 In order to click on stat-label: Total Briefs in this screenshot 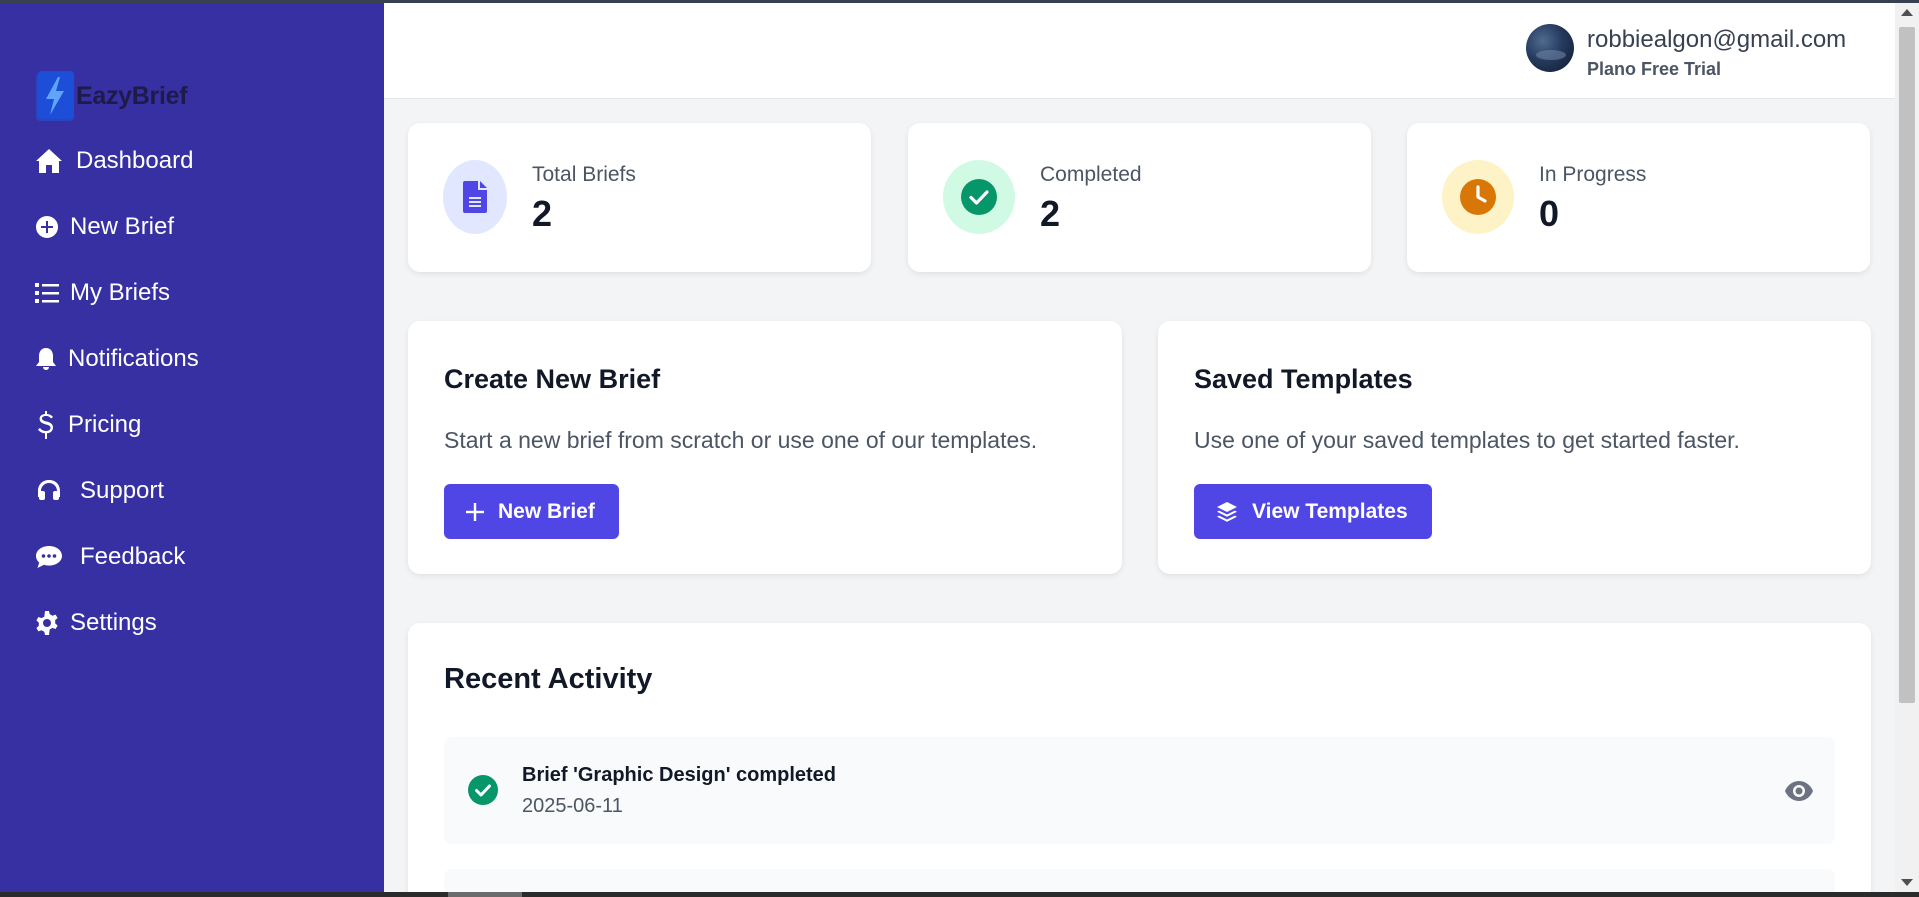, I will do `click(584, 174)`.